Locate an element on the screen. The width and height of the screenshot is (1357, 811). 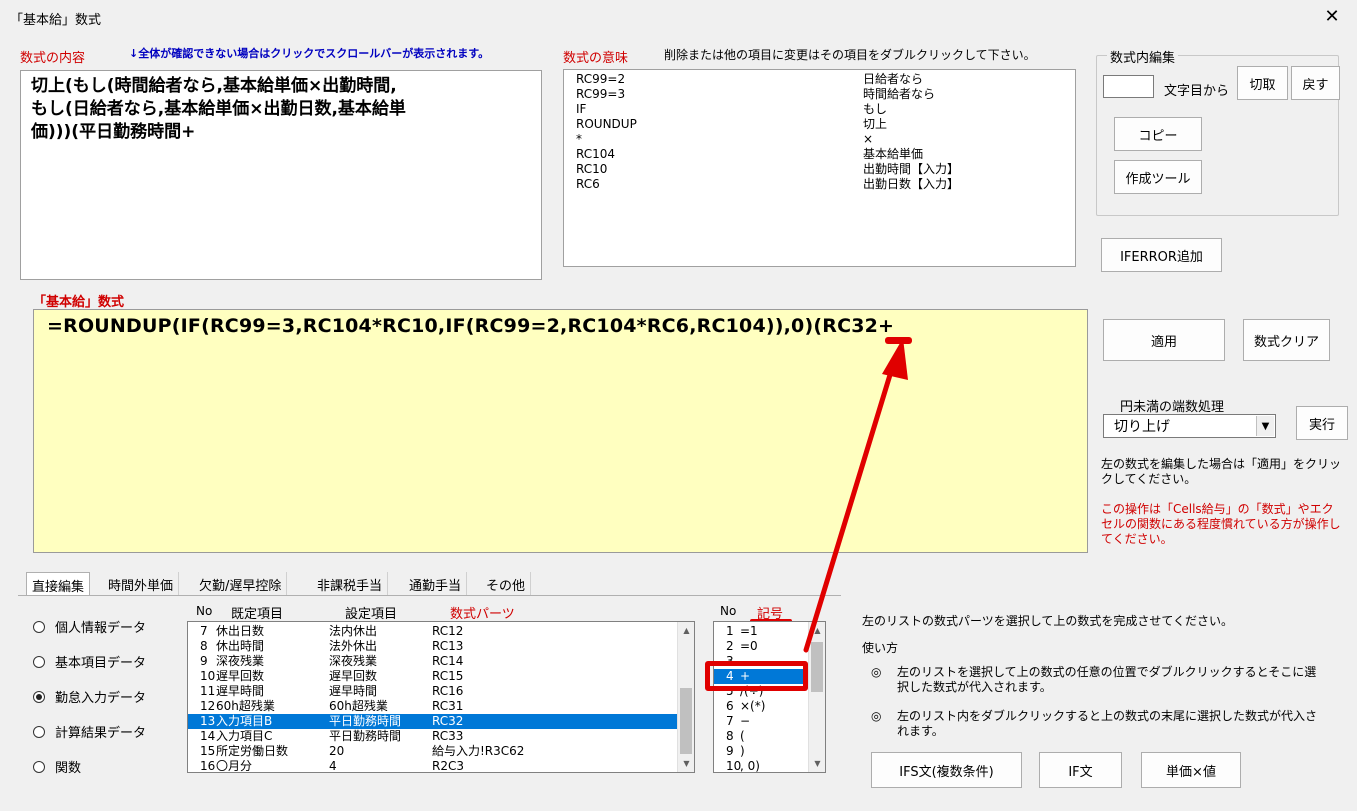
cursor-marker is located at coordinates (898, 340).